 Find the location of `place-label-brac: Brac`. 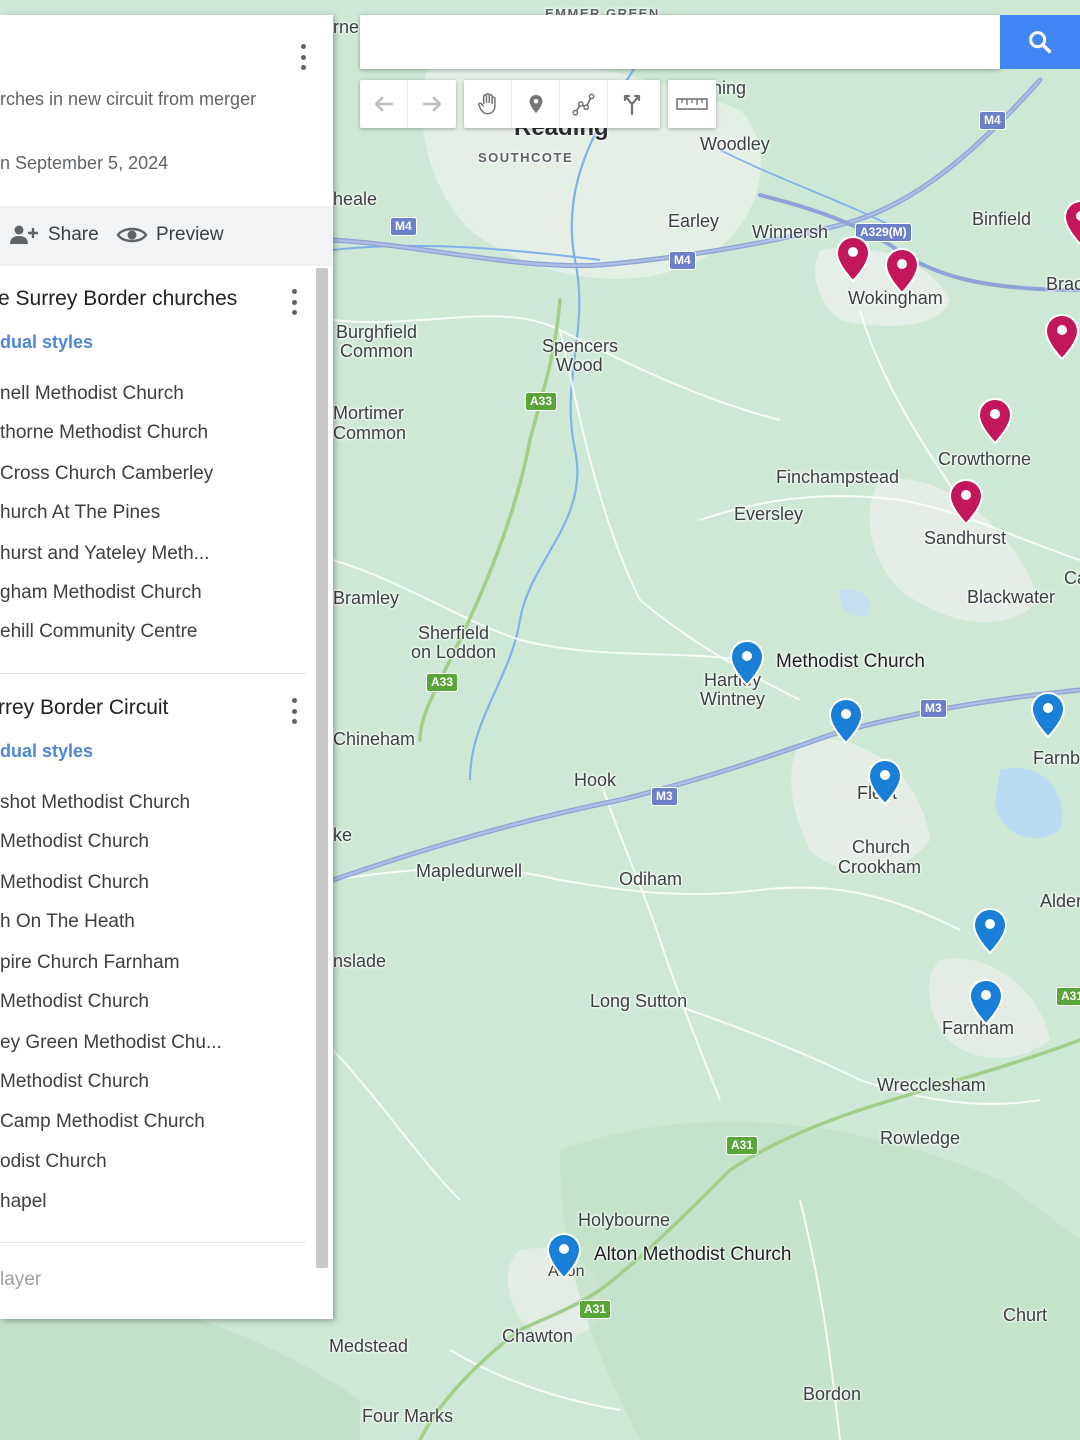

place-label-brac: Brac is located at coordinates (1063, 284).